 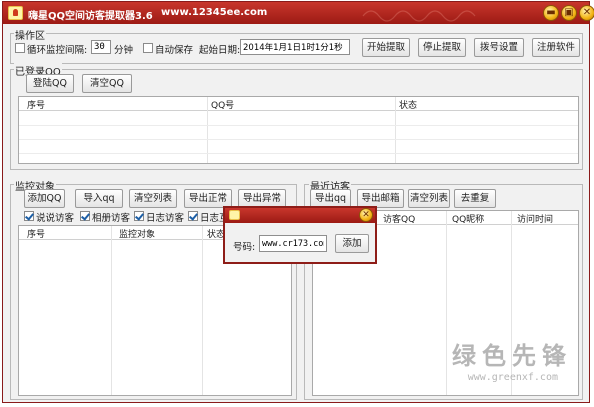 I want to click on maximize-icon: ▣, so click(x=569, y=12).